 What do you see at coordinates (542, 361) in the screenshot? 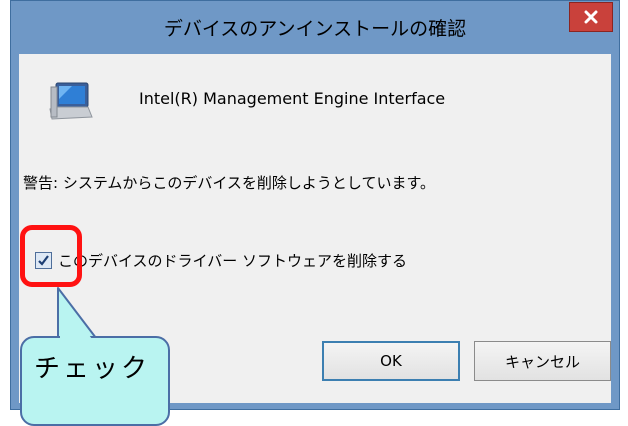
I see `cancel-button: キャンセル` at bounding box center [542, 361].